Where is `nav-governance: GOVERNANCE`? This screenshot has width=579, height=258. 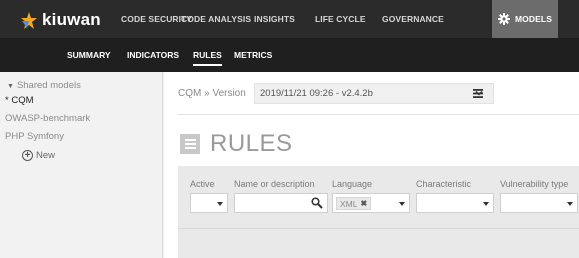 nav-governance: GOVERNANCE is located at coordinates (413, 19).